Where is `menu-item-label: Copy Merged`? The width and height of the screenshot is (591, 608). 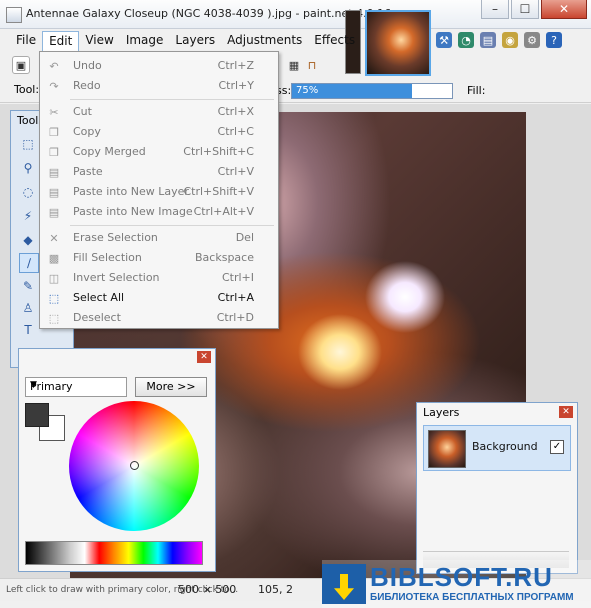 menu-item-label: Copy Merged is located at coordinates (109, 151).